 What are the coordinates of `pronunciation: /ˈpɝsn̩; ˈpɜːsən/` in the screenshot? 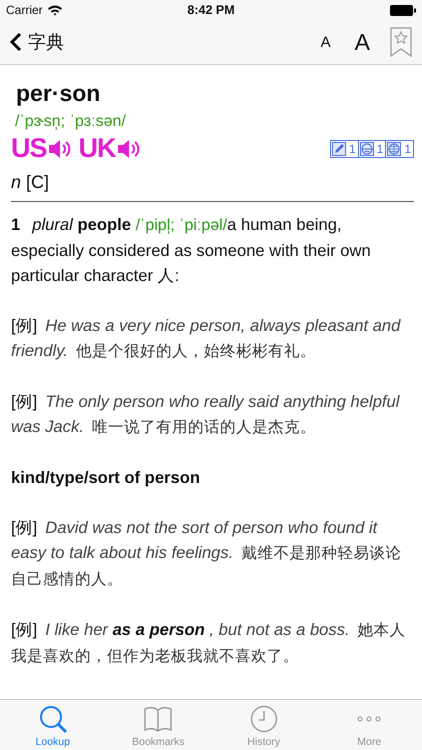 It's located at (70, 122).